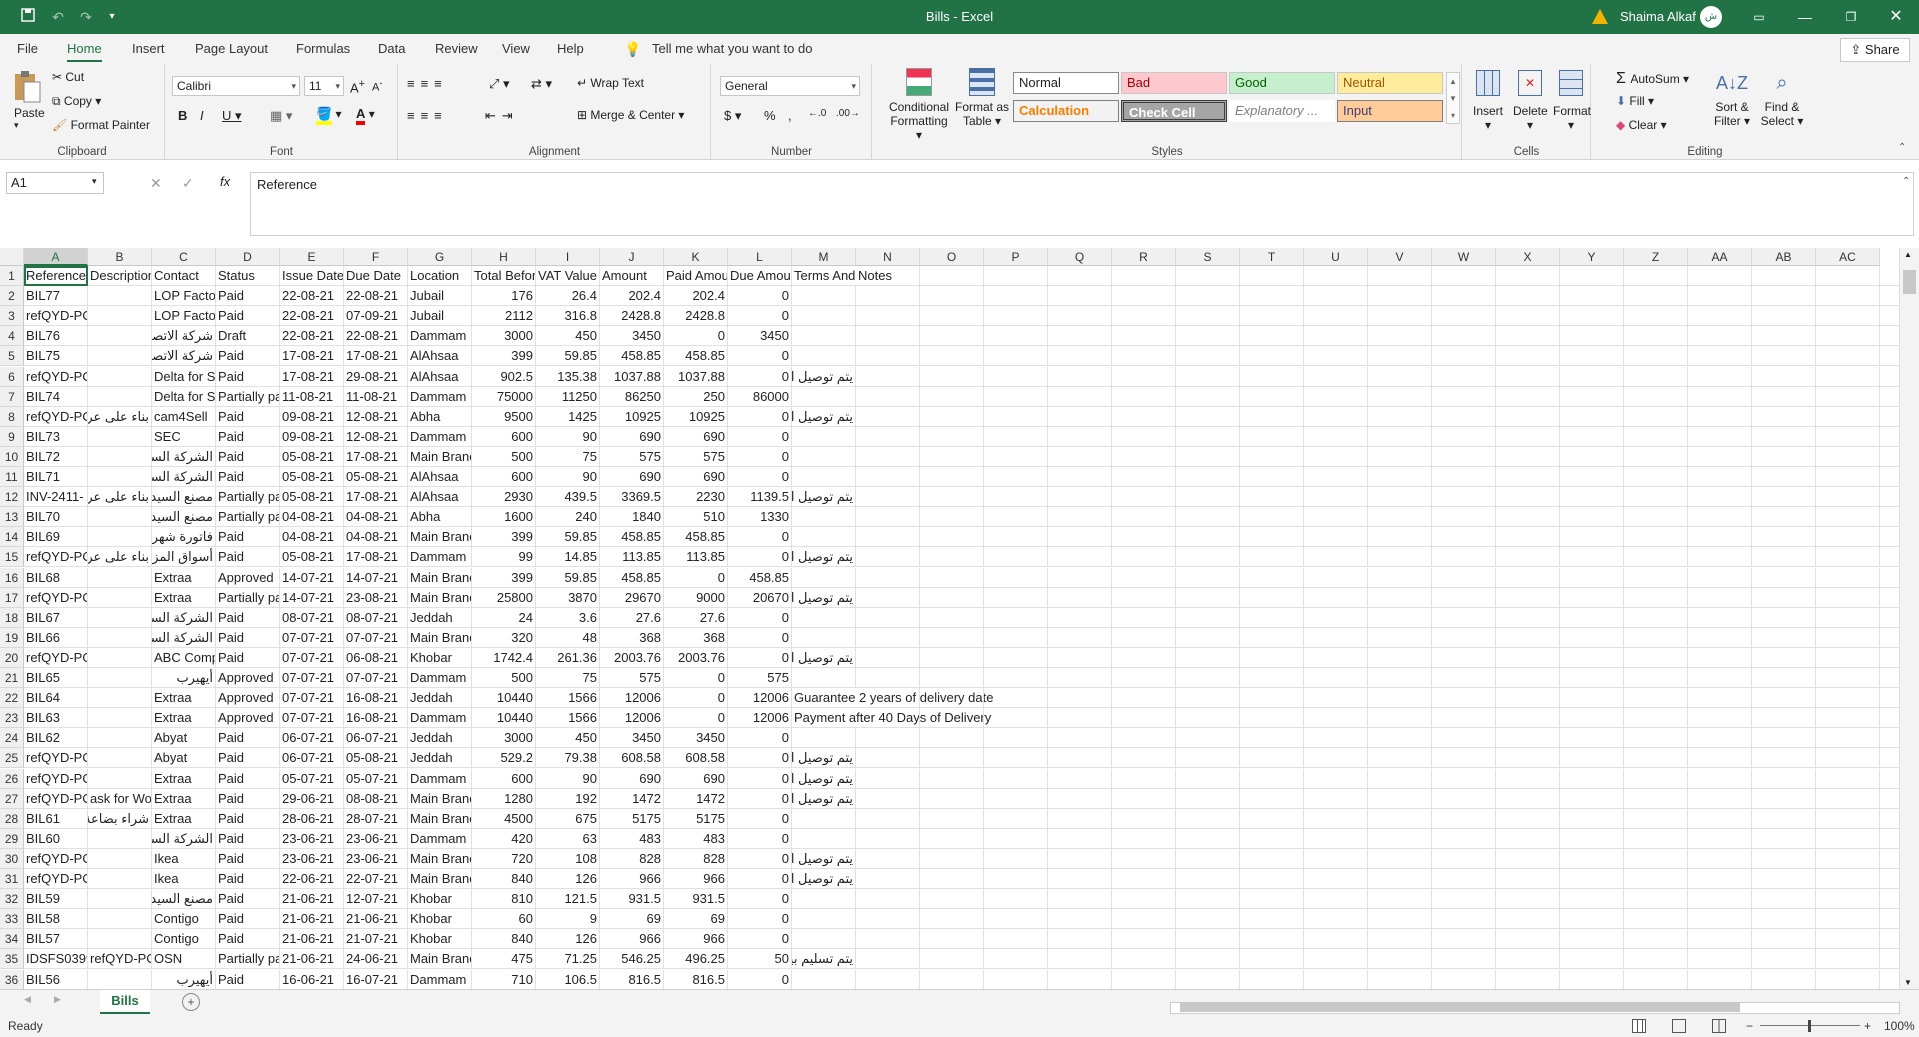  I want to click on column-header-m: M, so click(824, 257).